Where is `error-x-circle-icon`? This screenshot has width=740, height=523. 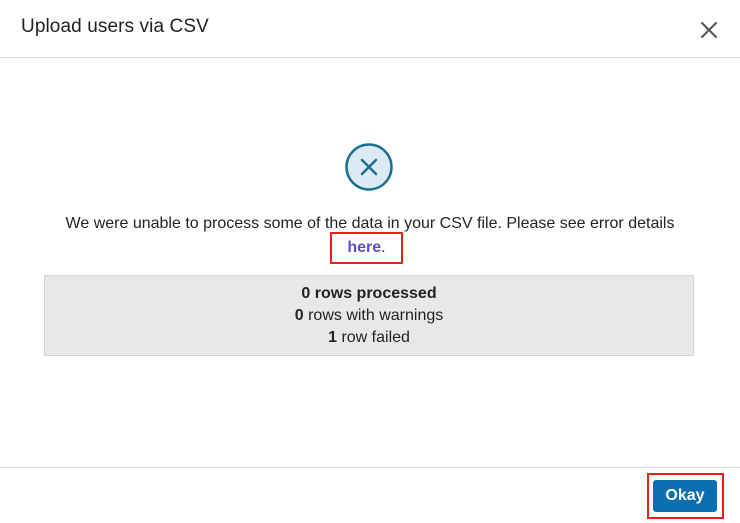
error-x-circle-icon is located at coordinates (369, 167).